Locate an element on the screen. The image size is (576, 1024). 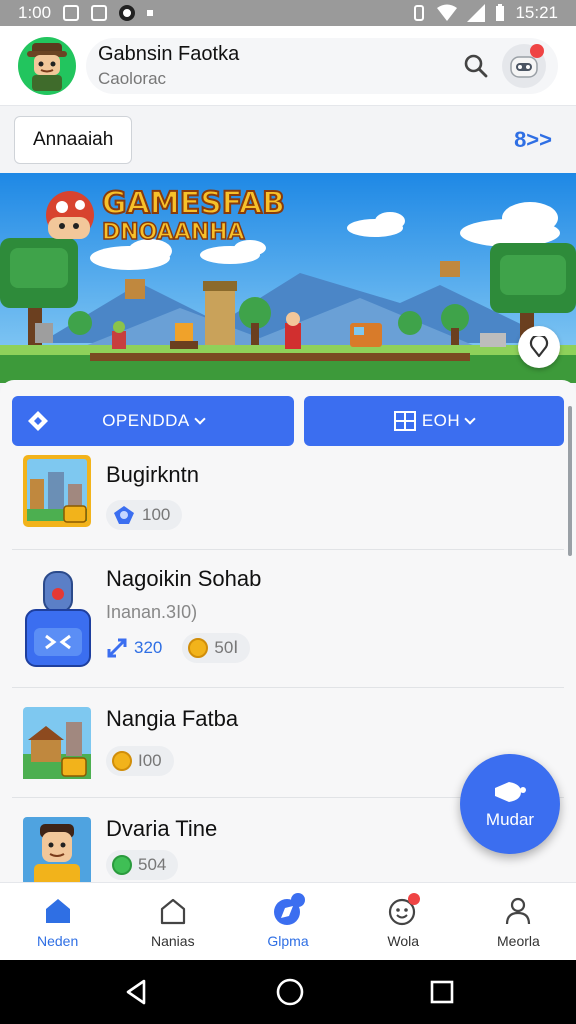
app-header: Gabnsin Faotka Caolorac is located at coordinates (288, 66).